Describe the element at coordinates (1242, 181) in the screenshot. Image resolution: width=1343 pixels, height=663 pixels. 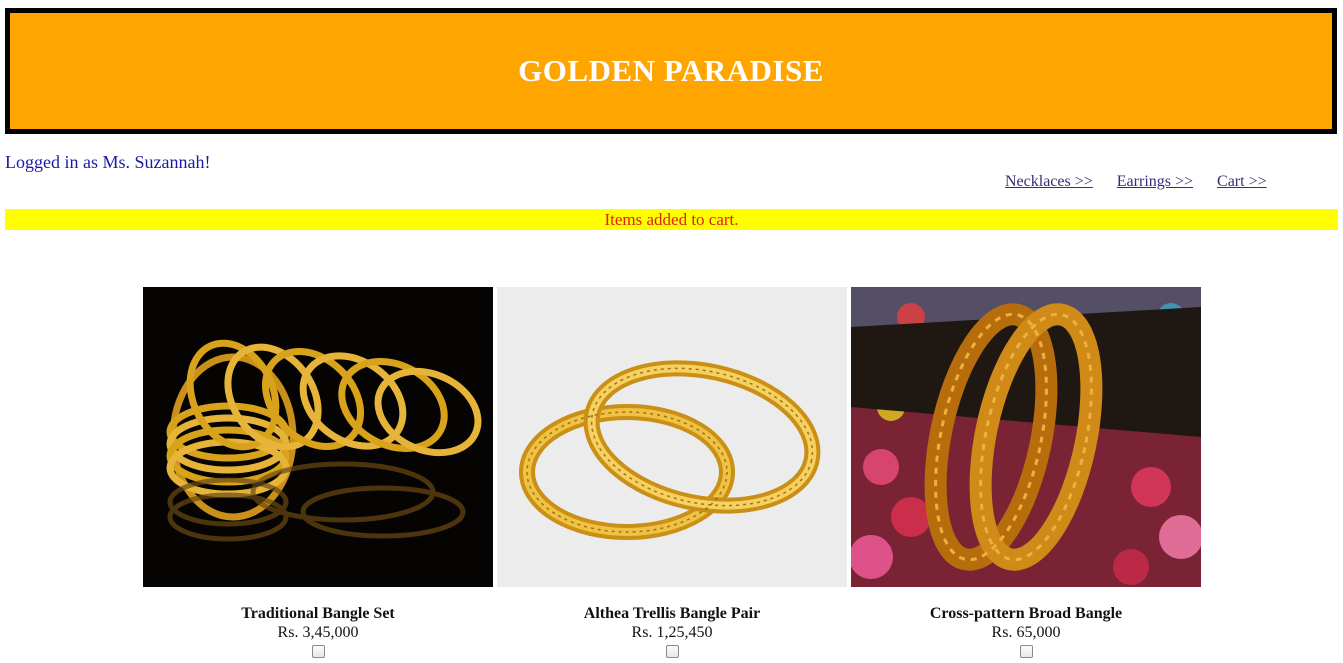
I see `nav-link-cart: Cart >>` at that location.